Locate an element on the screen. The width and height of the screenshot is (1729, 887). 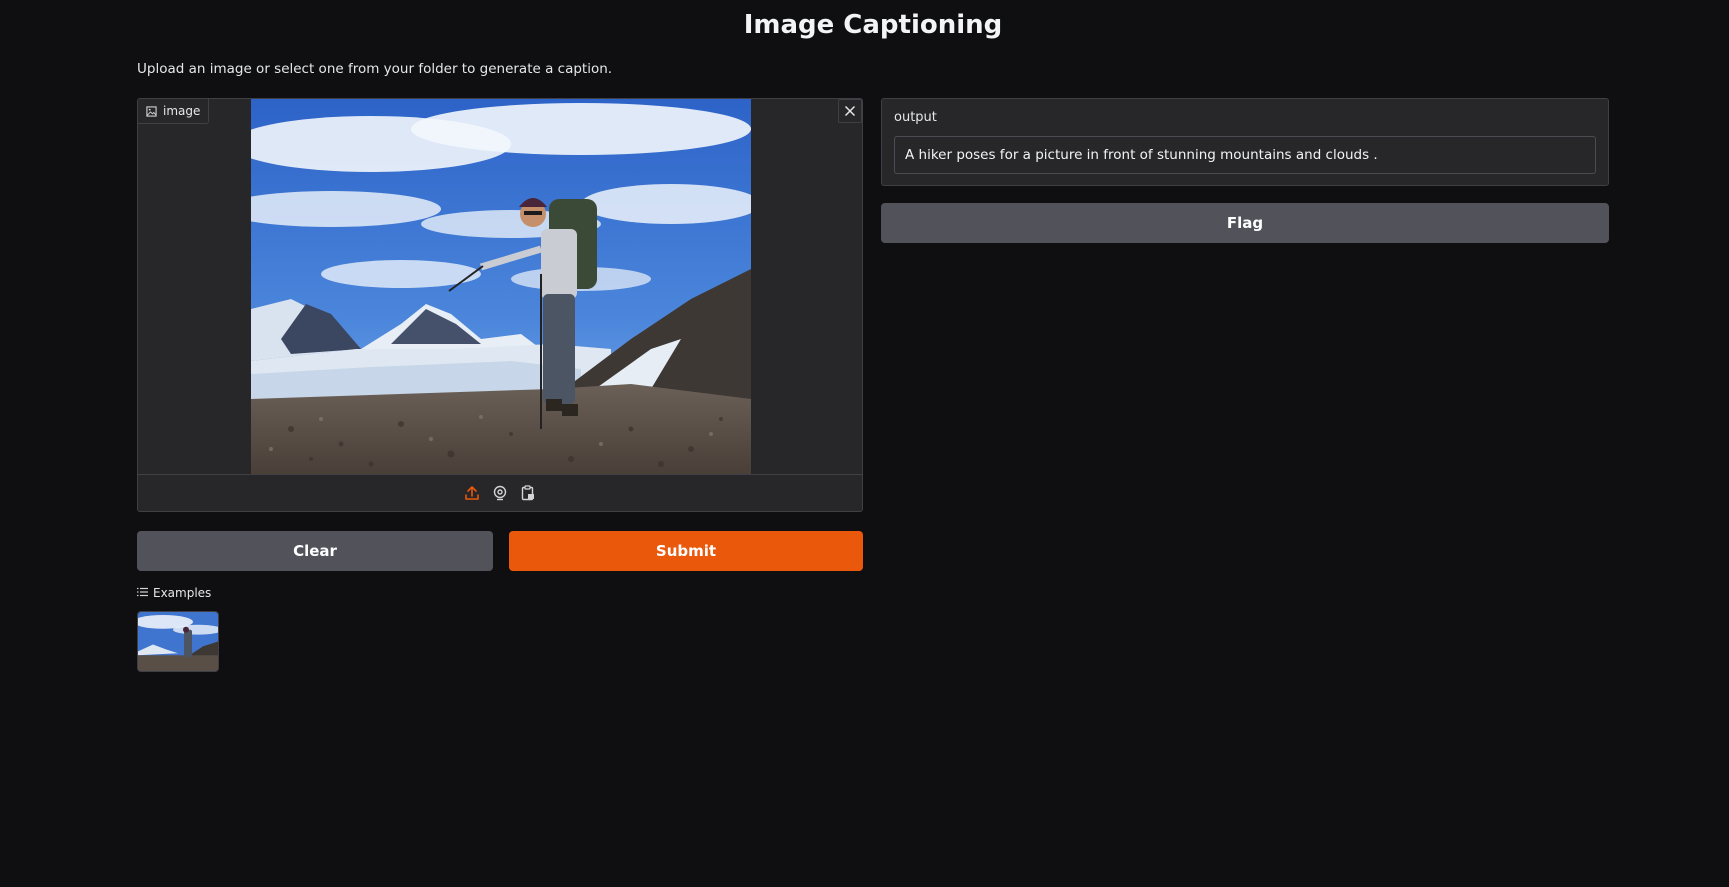
clear-image-button is located at coordinates (850, 111).